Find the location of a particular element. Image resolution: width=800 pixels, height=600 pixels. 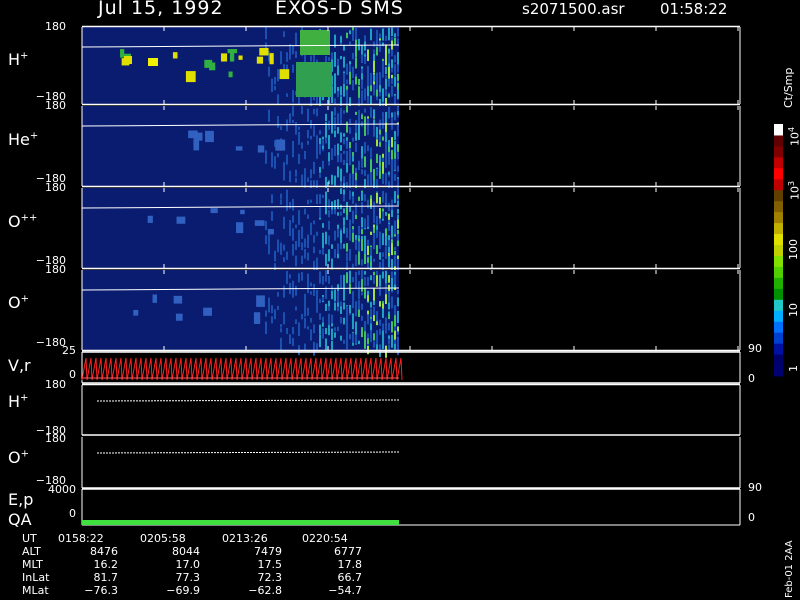

rtick-ep-bottom: 0 is located at coordinates (751, 517).